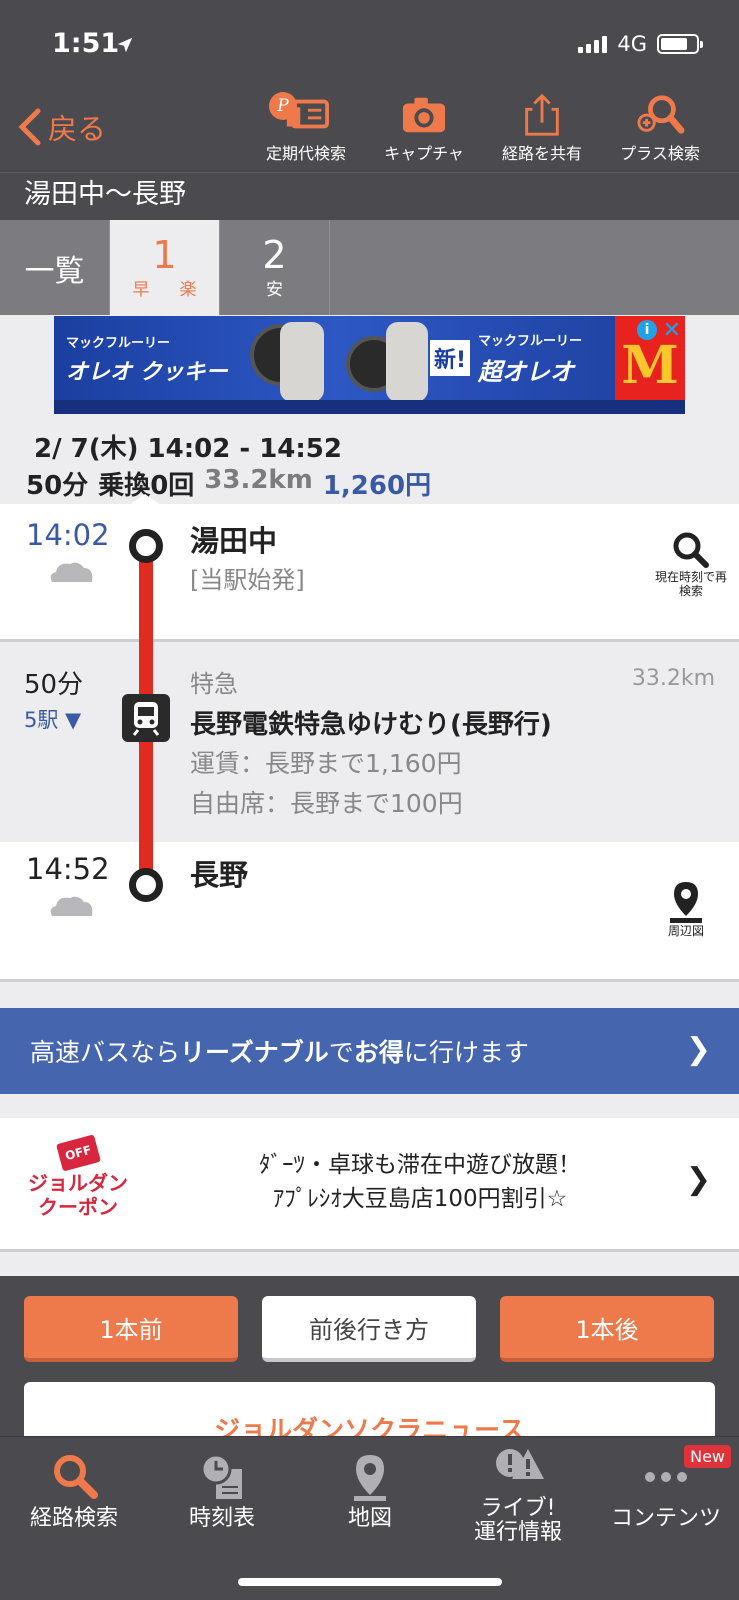 Image resolution: width=739 pixels, height=1600 pixels. I want to click on segment-train-name: 長野電鉄特急ゆけむり(長野行), so click(371, 722).